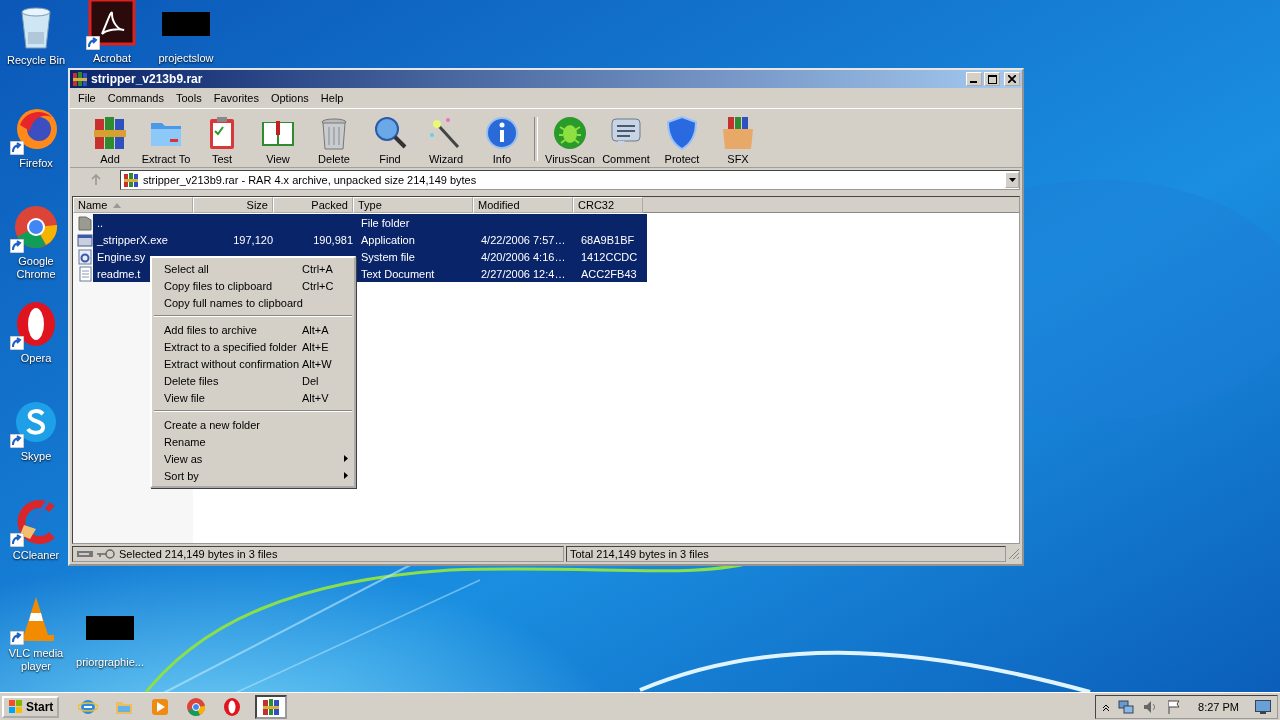  Describe the element at coordinates (738, 133) in the screenshot. I see `box-icon` at that location.